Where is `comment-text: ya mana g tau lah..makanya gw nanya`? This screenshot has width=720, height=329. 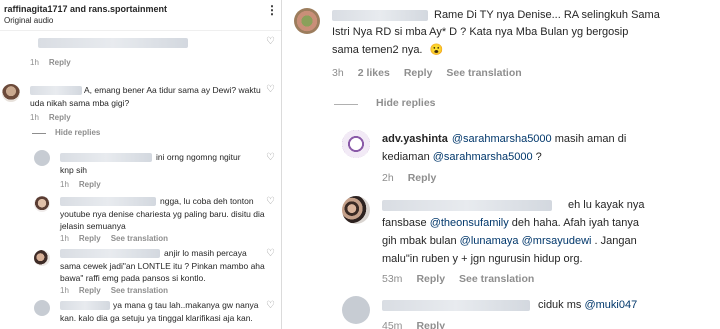 comment-text: ya mana g tau lah..makanya gw nanya is located at coordinates (186, 305).